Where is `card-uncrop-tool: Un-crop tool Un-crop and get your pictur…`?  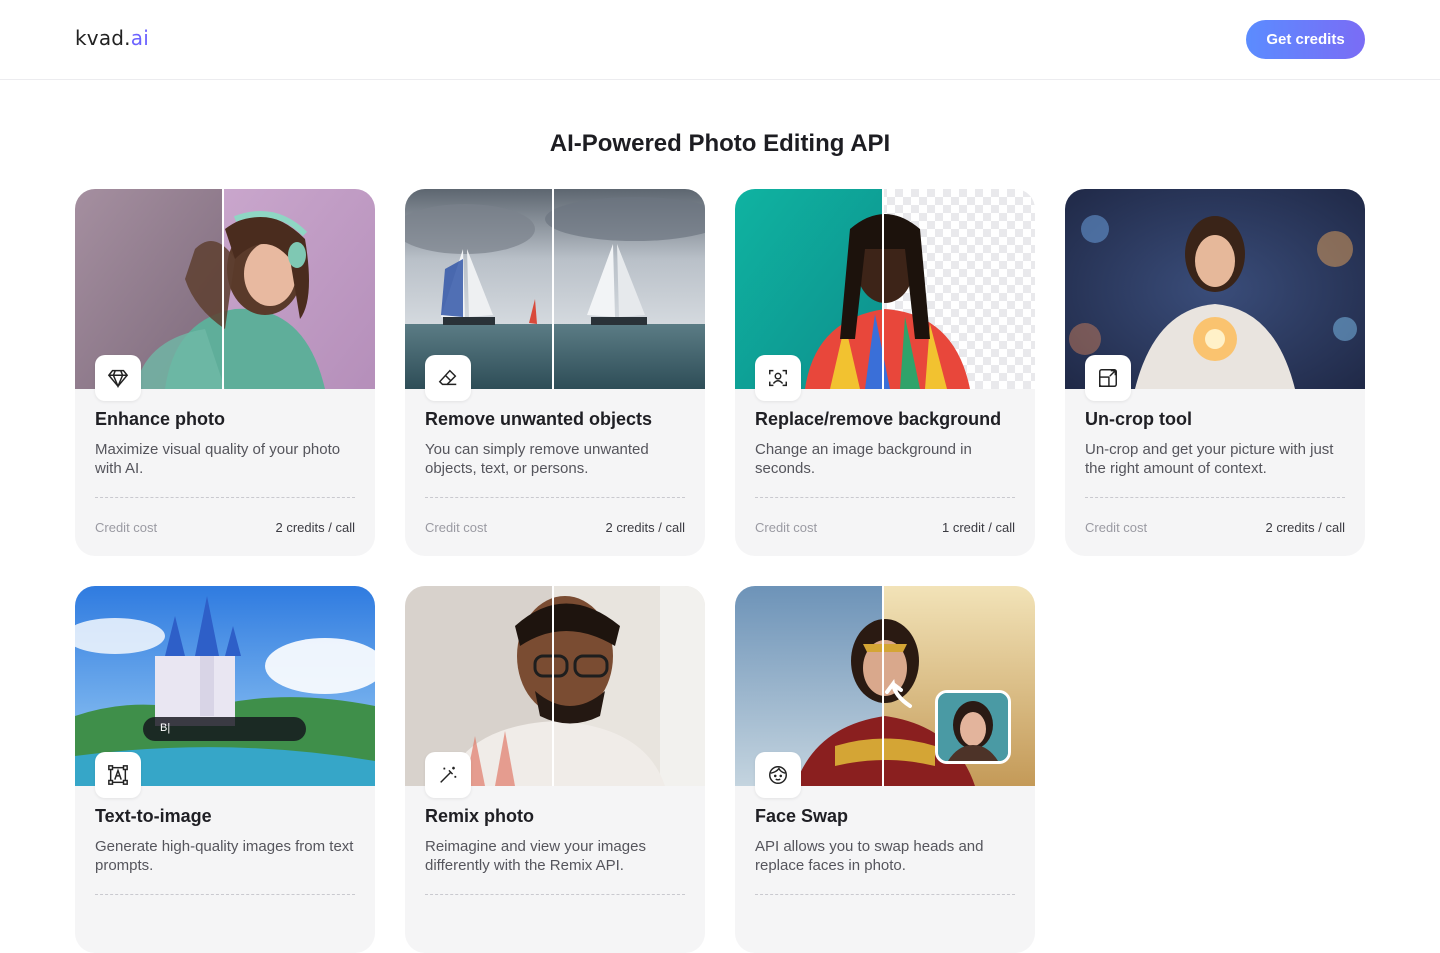
card-uncrop-tool: Un-crop tool Un-crop and get your pictur… is located at coordinates (1215, 372).